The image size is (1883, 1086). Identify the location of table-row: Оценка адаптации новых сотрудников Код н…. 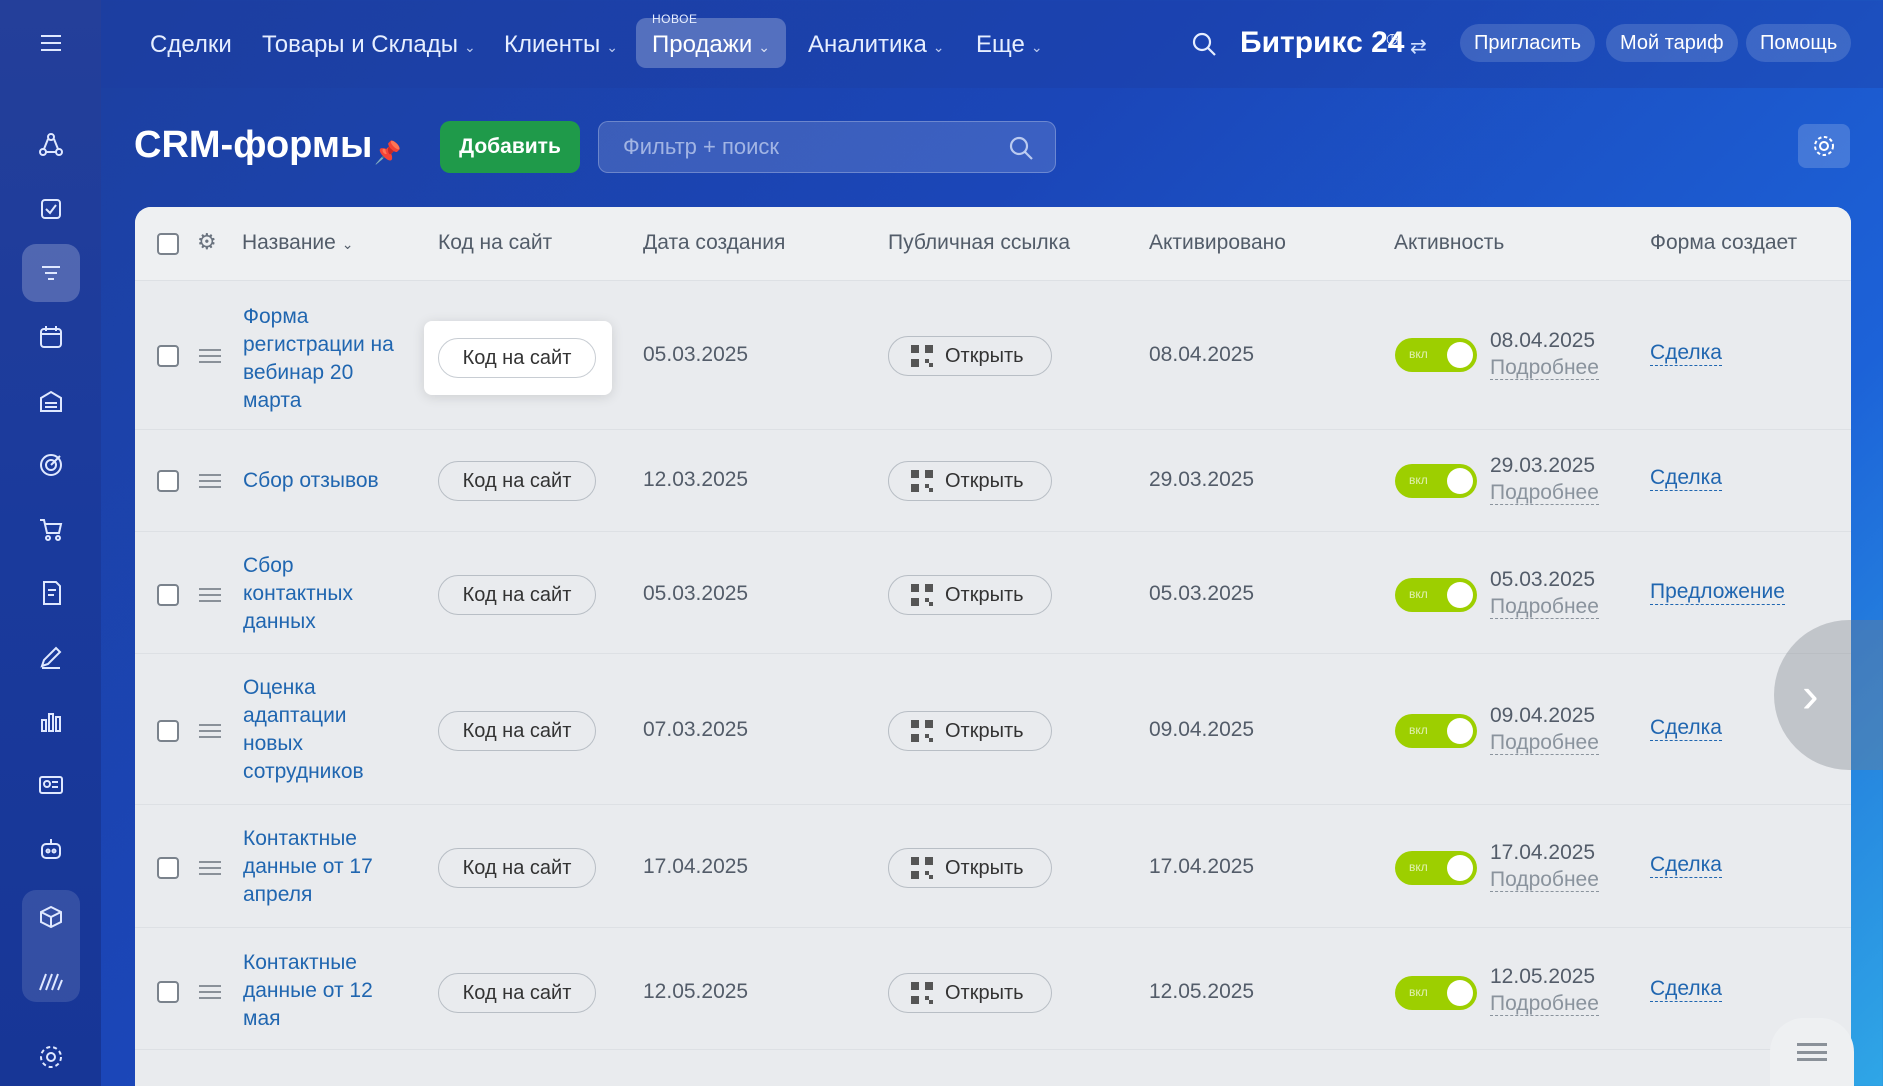
(993, 729).